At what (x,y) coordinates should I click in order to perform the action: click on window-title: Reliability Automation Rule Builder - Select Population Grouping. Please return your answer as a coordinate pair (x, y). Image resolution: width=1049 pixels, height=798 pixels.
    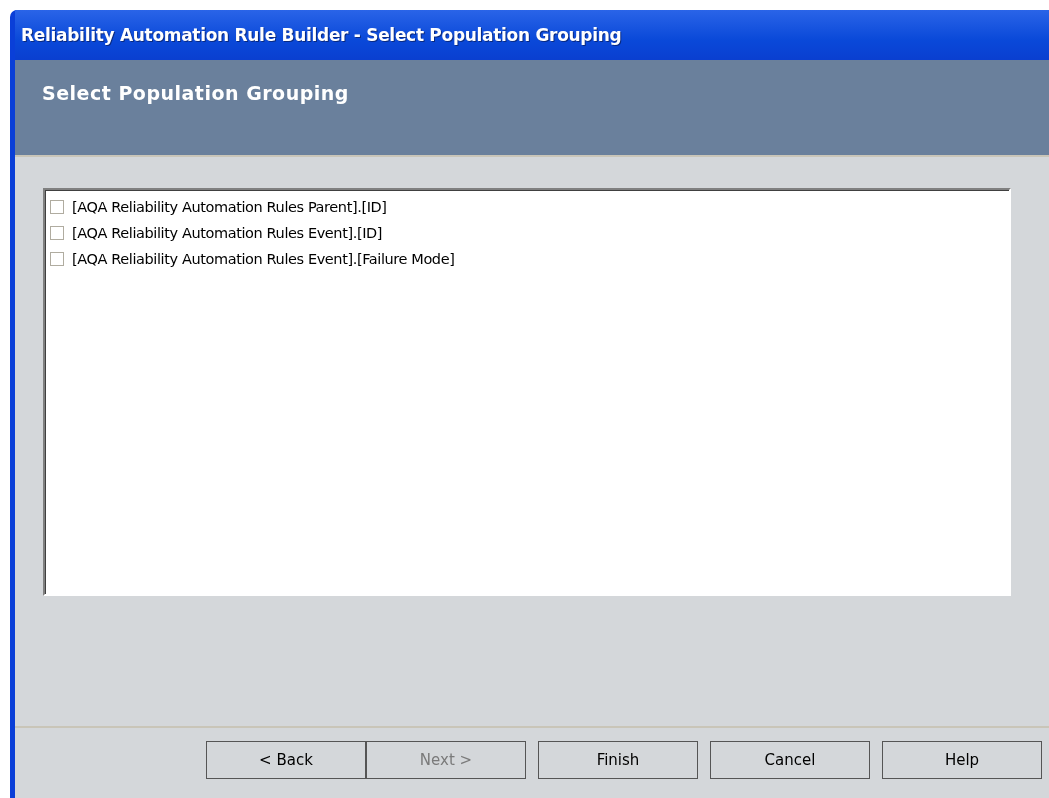
    Looking at the image, I should click on (321, 35).